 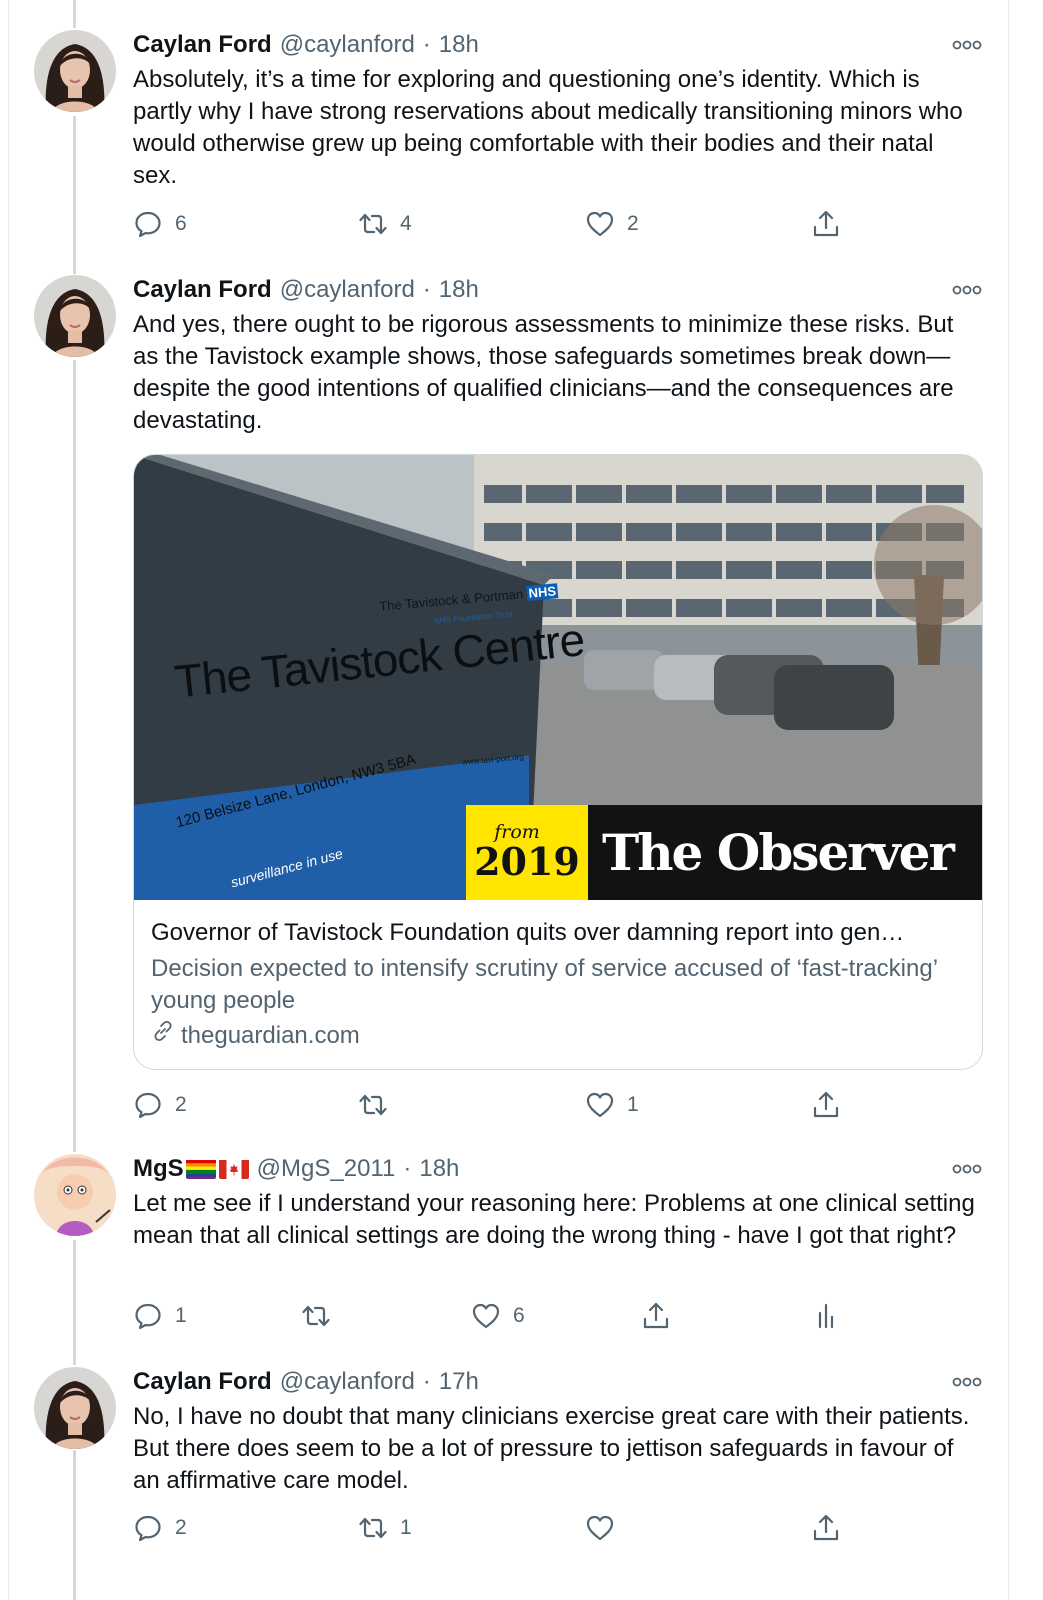 What do you see at coordinates (270, 1035) in the screenshot?
I see `card-domain-text: theguardian.com` at bounding box center [270, 1035].